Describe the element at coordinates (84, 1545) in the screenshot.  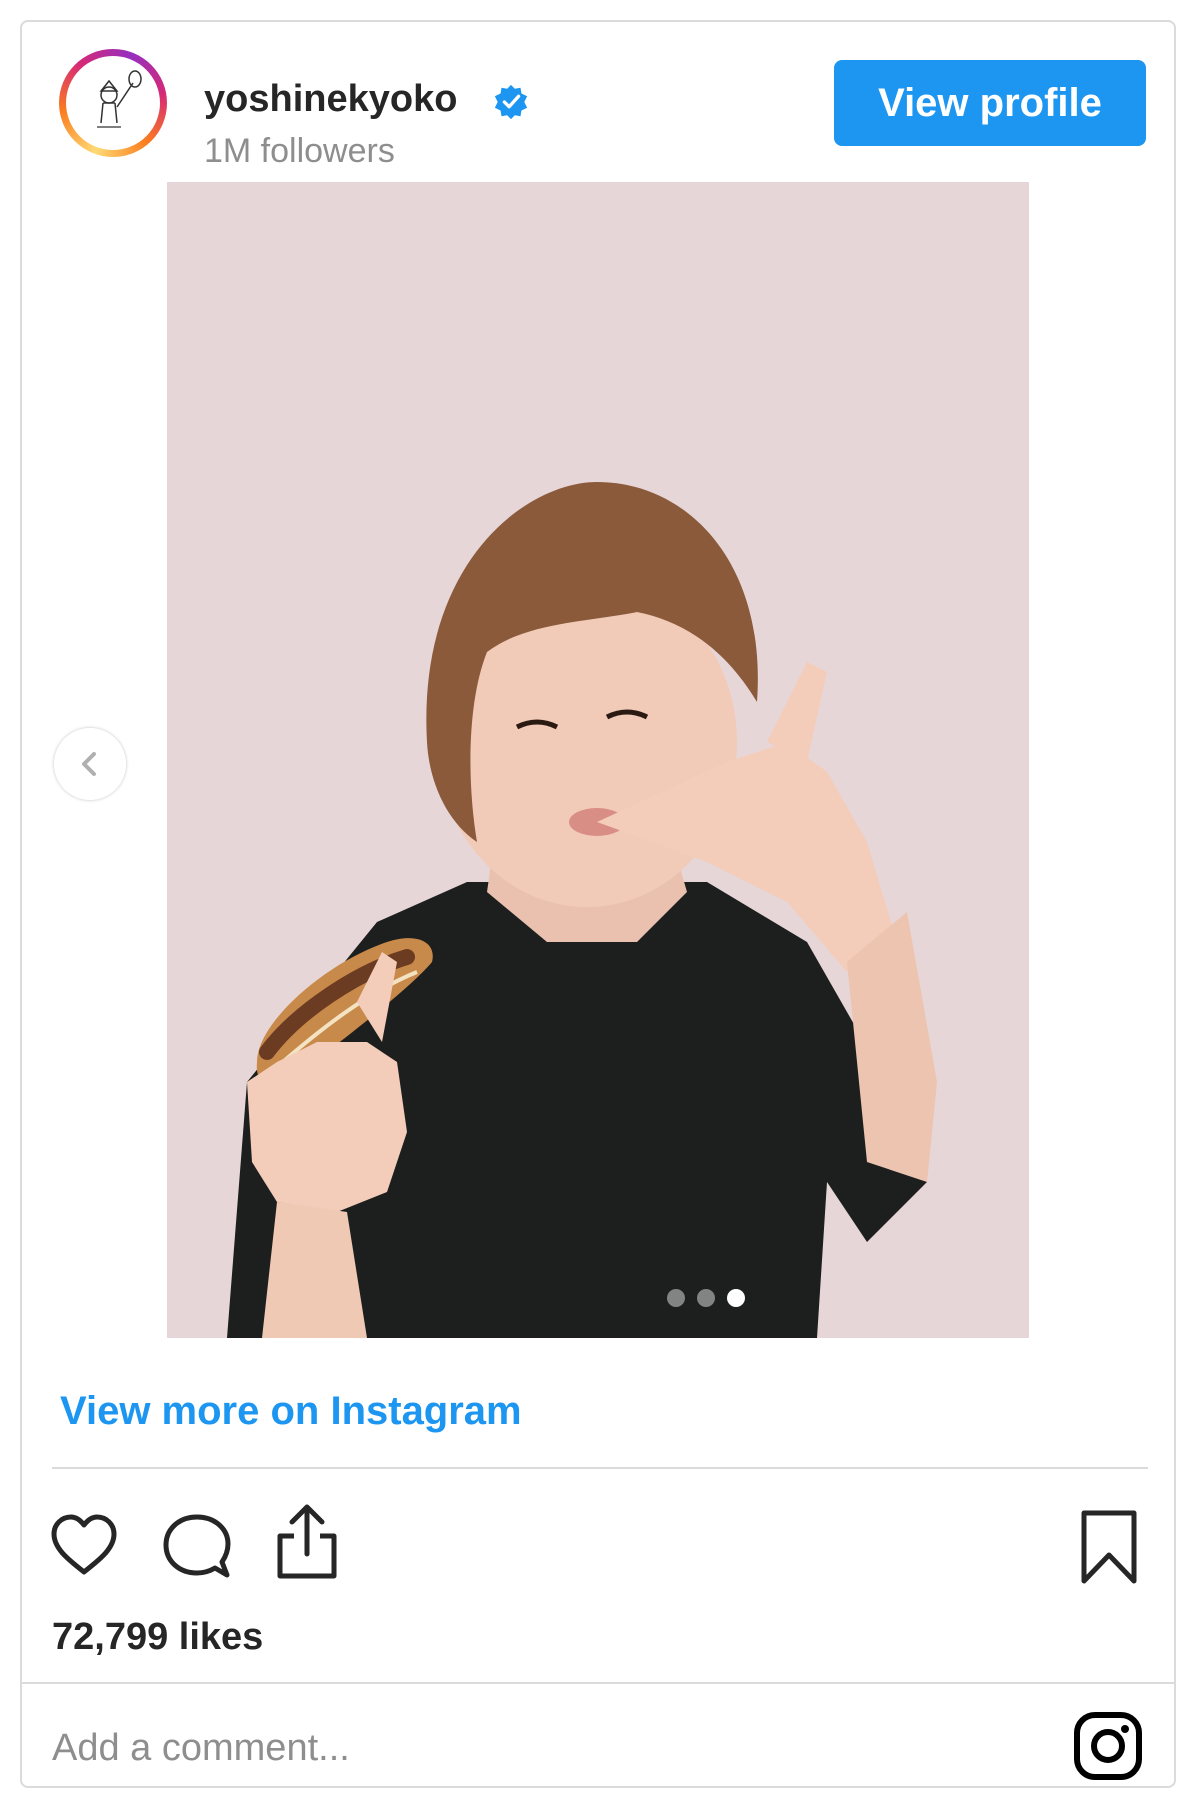
I see `heart-icon` at that location.